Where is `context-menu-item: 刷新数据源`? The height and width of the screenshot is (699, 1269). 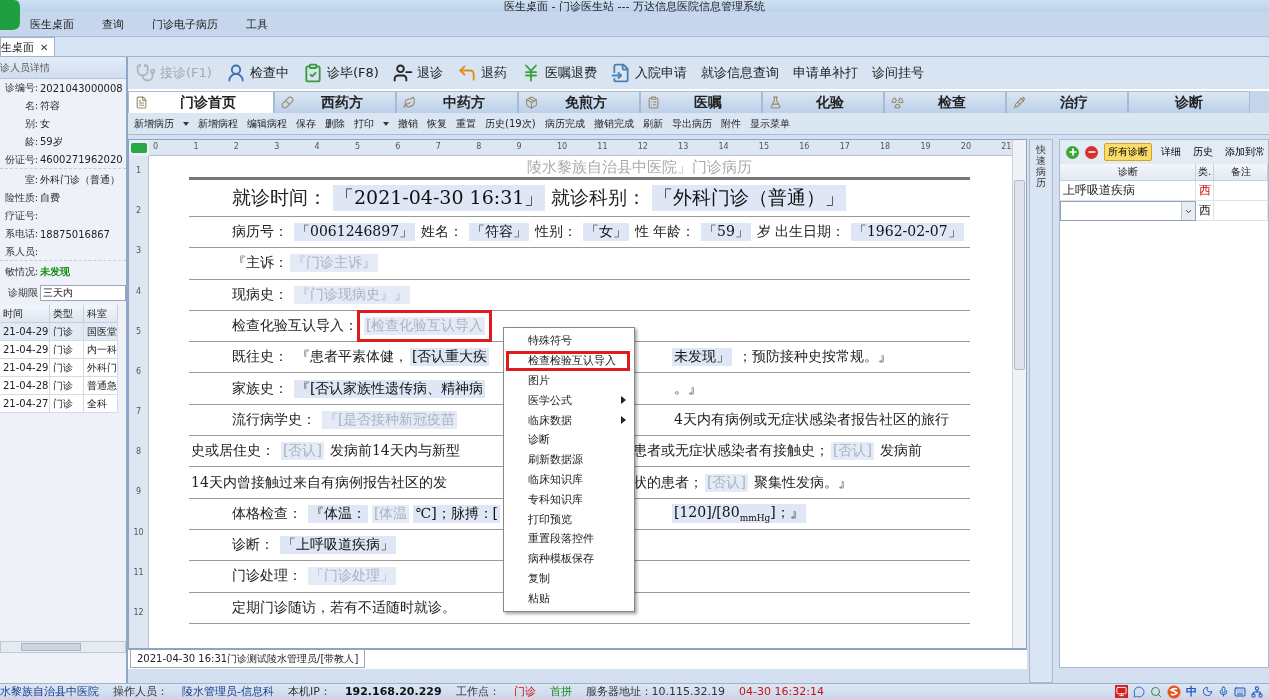 context-menu-item: 刷新数据源 is located at coordinates (569, 459).